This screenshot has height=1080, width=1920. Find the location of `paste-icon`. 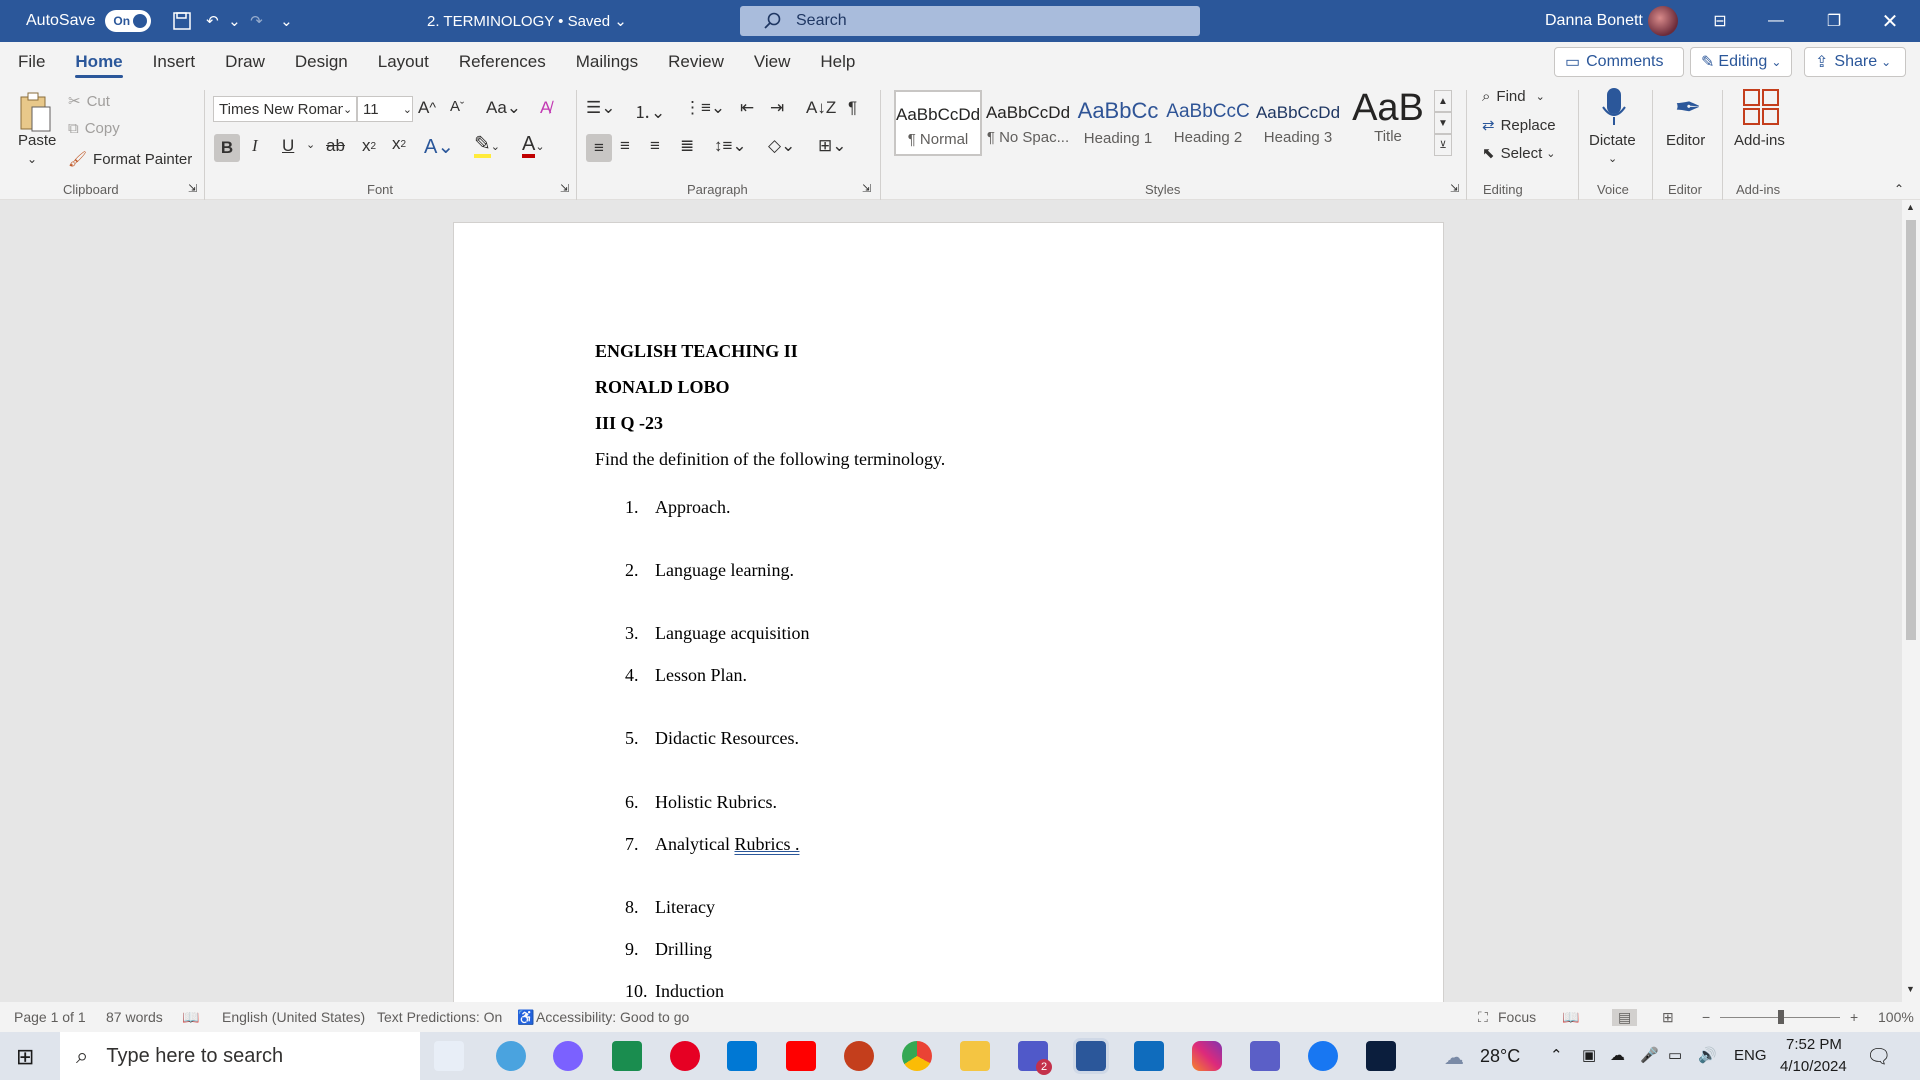

paste-icon is located at coordinates (36, 112).